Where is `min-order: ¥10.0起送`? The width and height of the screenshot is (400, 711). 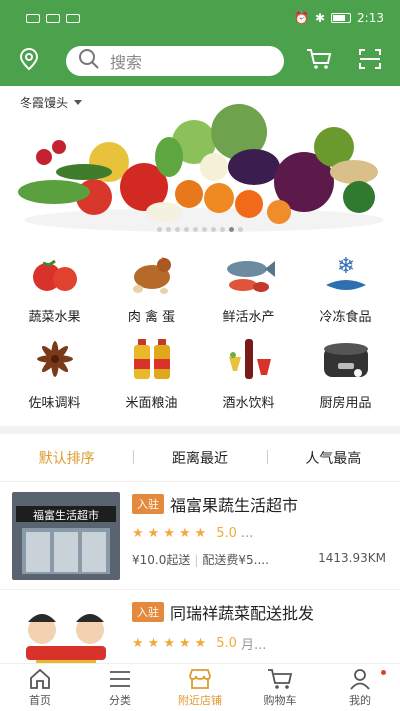 min-order: ¥10.0起送 is located at coordinates (161, 560).